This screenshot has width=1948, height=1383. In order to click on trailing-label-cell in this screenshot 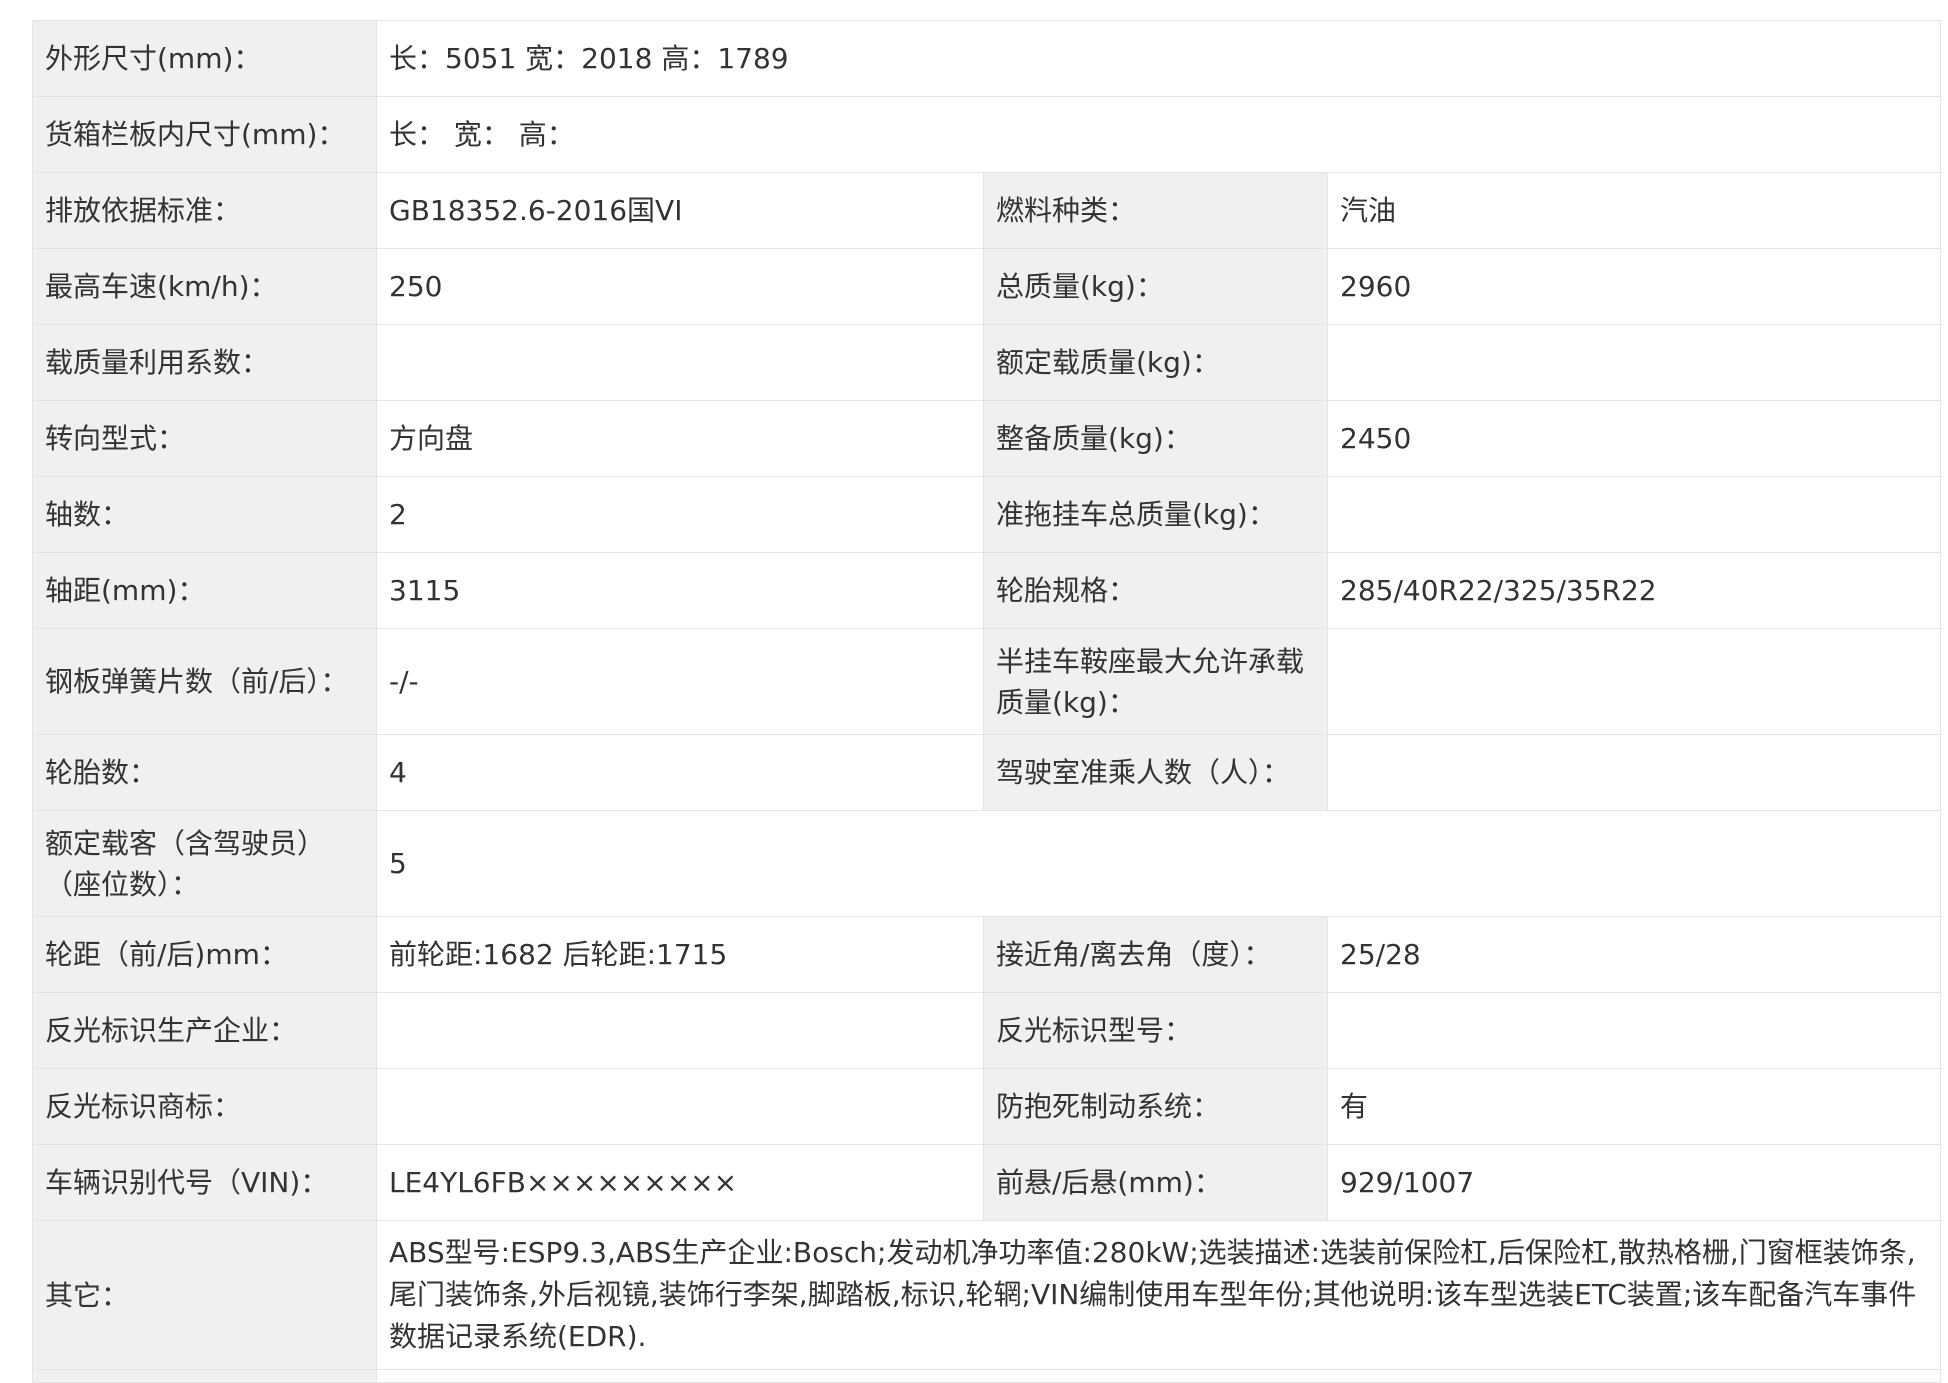, I will do `click(204, 1376)`.